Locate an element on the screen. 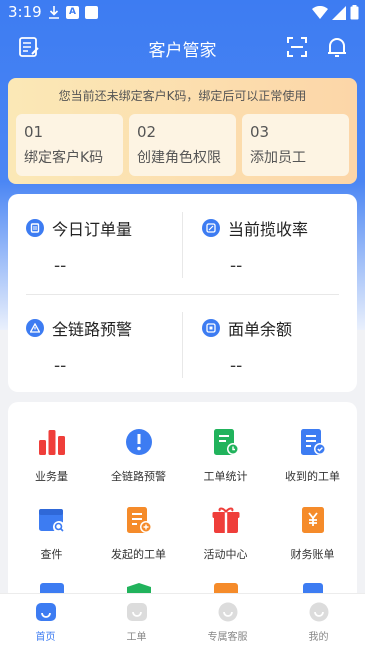 This screenshot has width=365, height=650. bottom-tab-bar: 首页 工单 专属客服 我的 is located at coordinates (182, 621).